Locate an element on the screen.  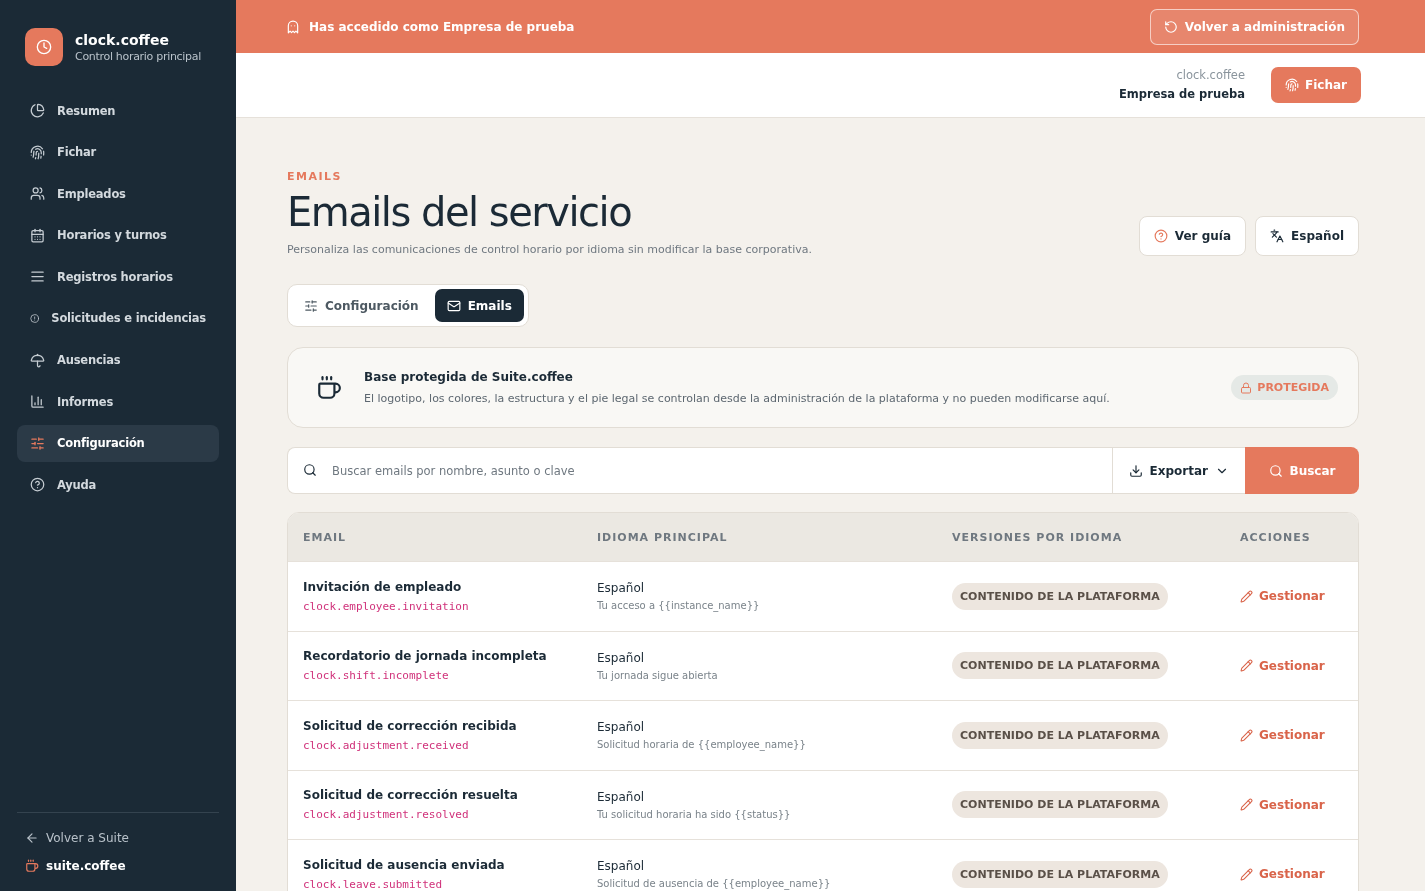
lock-icon is located at coordinates (1246, 387).